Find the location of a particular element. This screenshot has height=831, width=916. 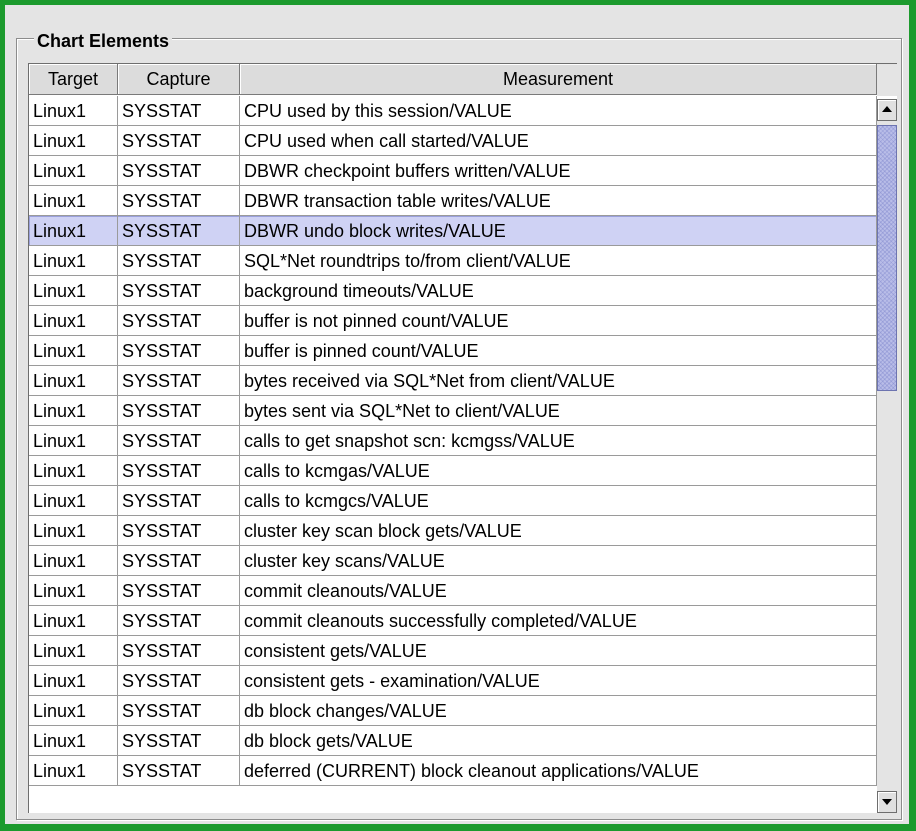

cell-measurement: commit cleanouts/VALUE is located at coordinates (558, 591).